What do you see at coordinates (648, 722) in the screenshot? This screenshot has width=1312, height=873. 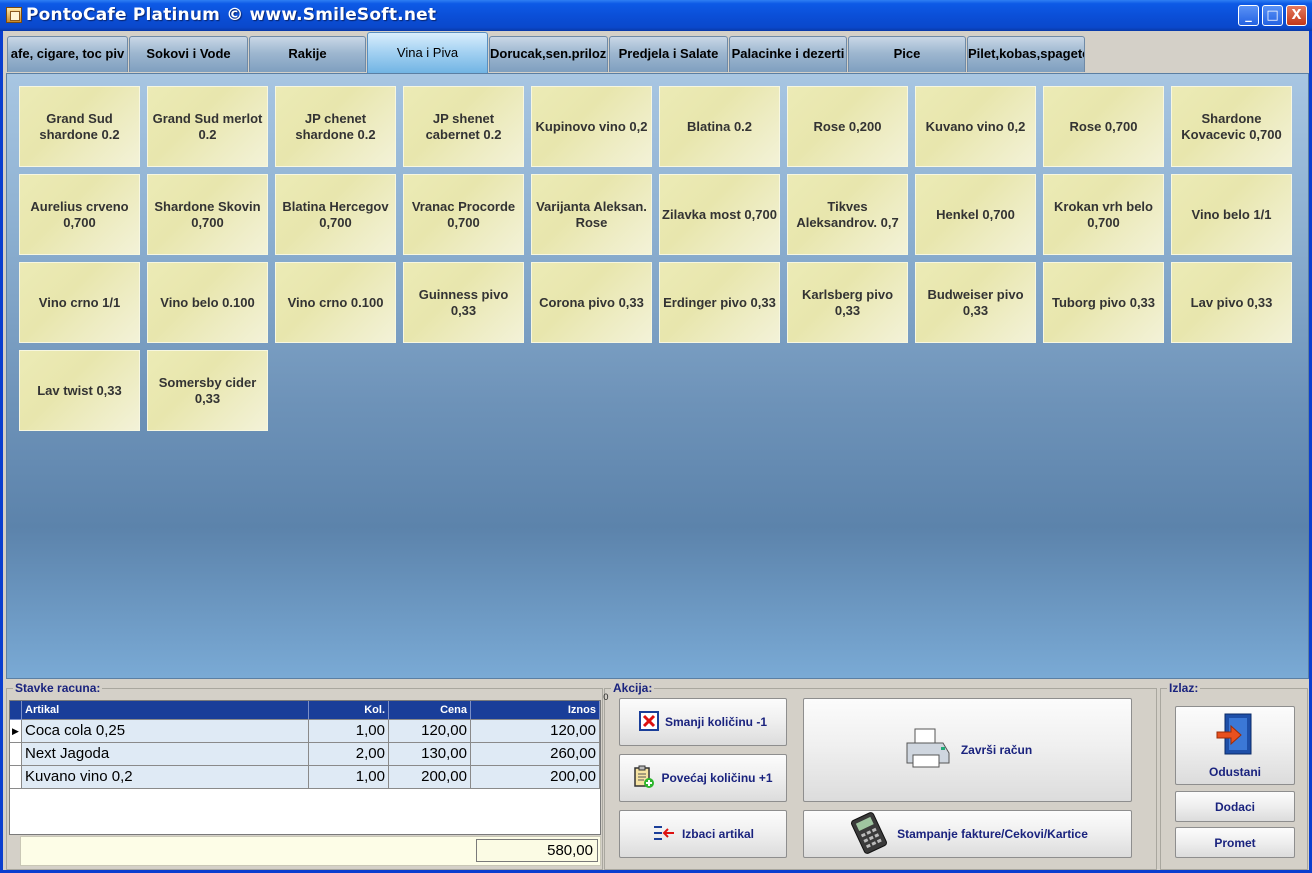 I see `remove-x-icon` at bounding box center [648, 722].